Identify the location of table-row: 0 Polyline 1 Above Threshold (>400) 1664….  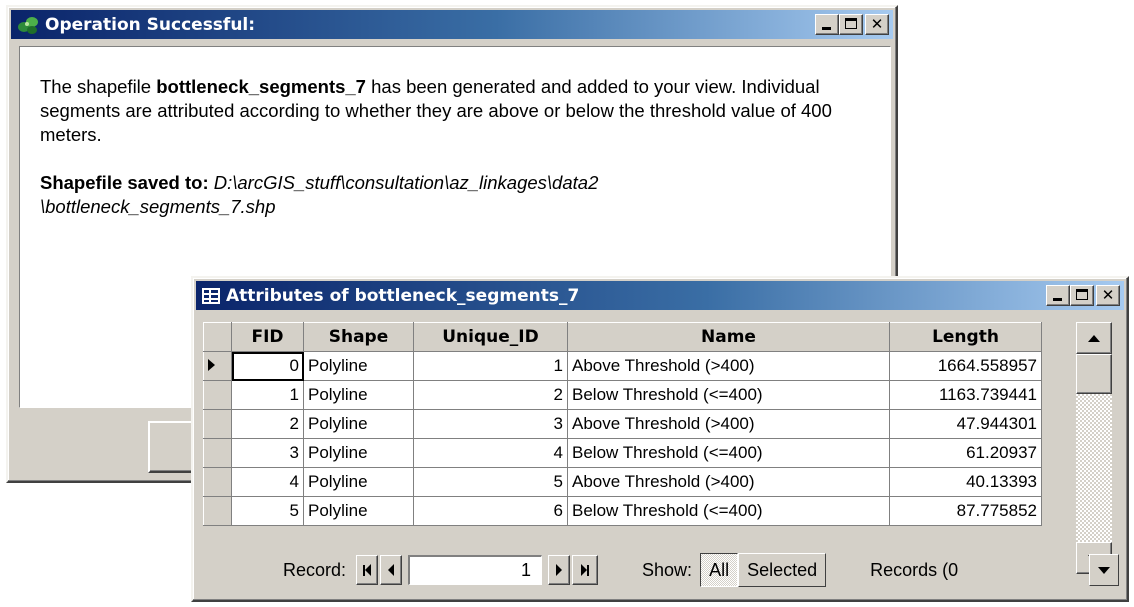
(622, 366).